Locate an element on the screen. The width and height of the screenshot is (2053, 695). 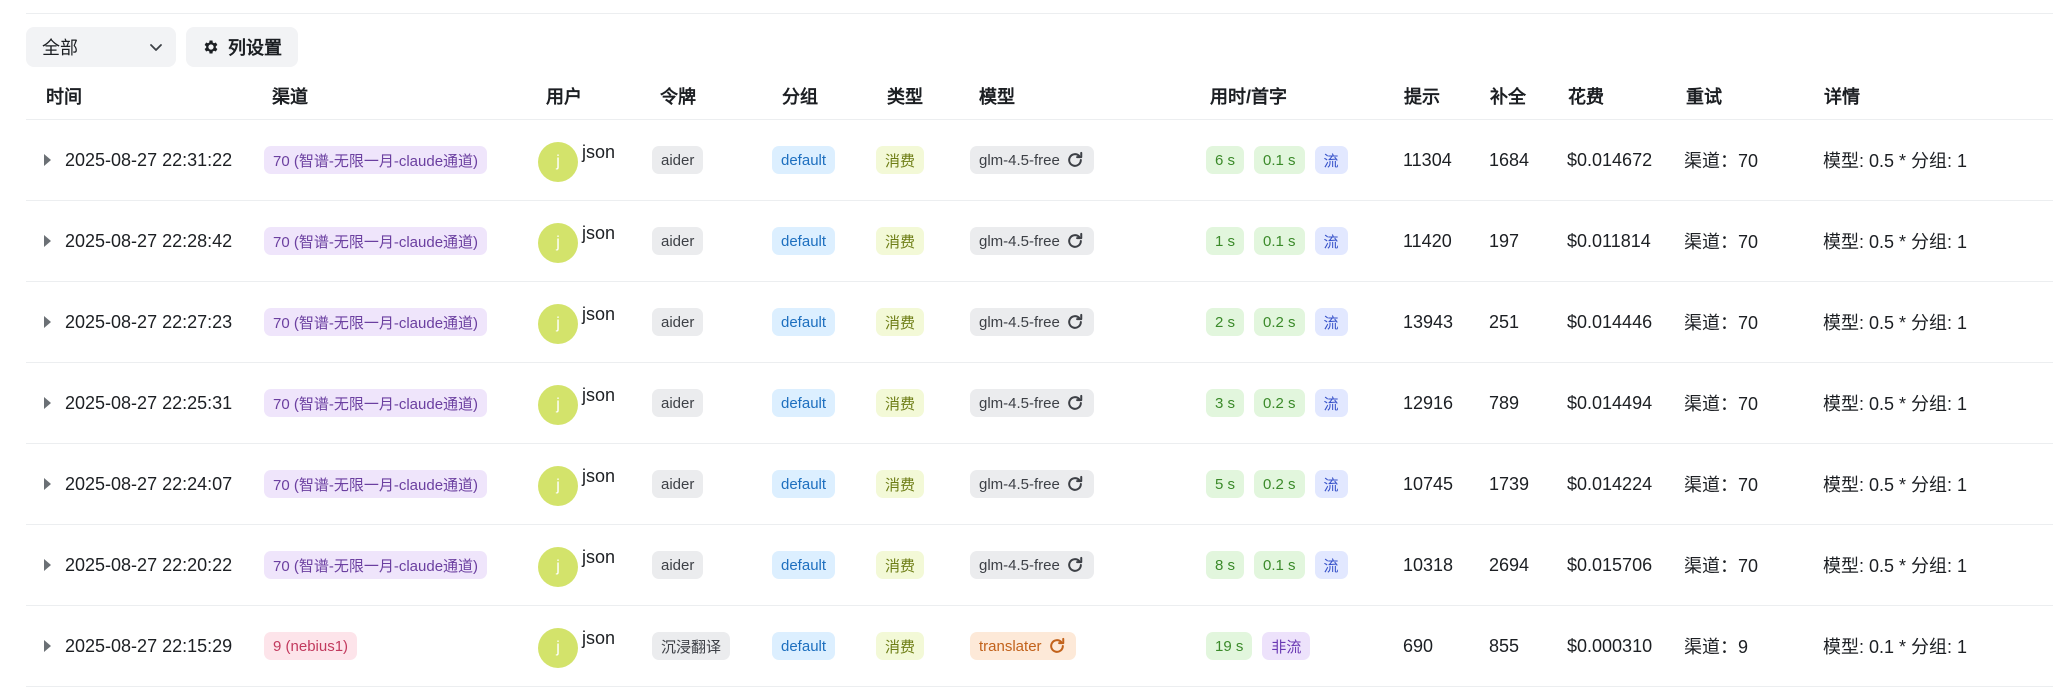
timing-cell: 2 s 0.2 s 流 is located at coordinates (1277, 322).